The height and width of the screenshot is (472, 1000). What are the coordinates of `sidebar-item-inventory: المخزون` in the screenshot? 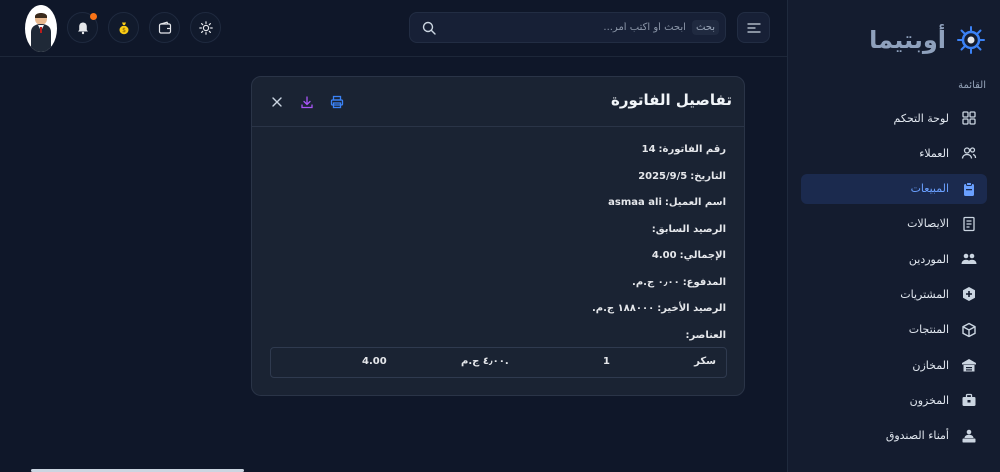 It's located at (894, 400).